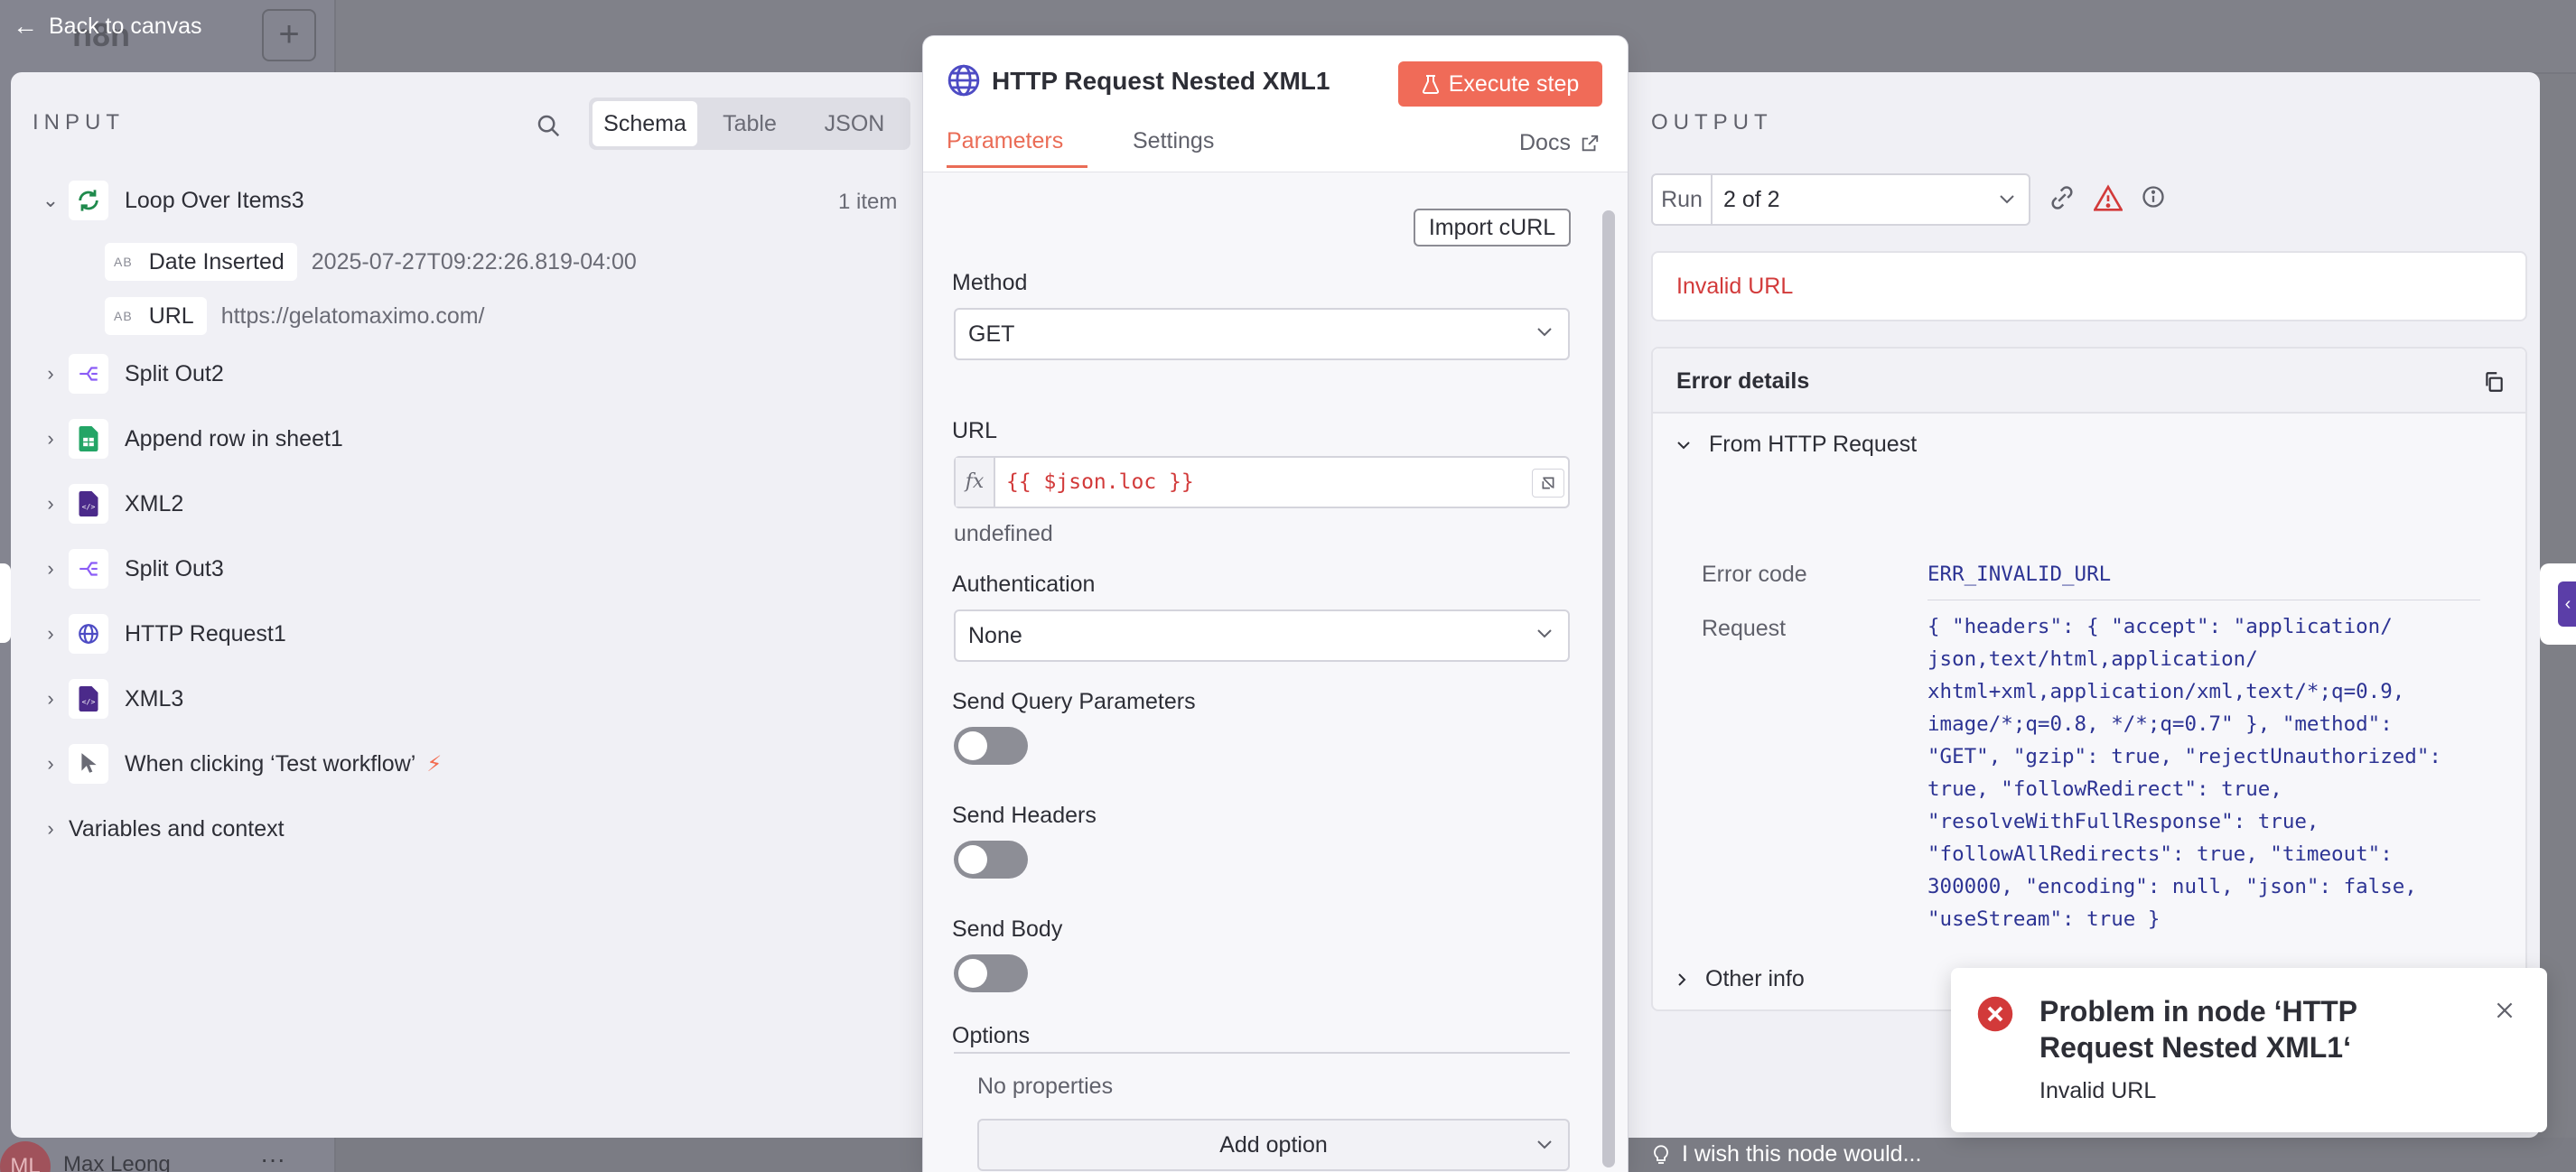  What do you see at coordinates (975, 430) in the screenshot?
I see `url-label: URL` at bounding box center [975, 430].